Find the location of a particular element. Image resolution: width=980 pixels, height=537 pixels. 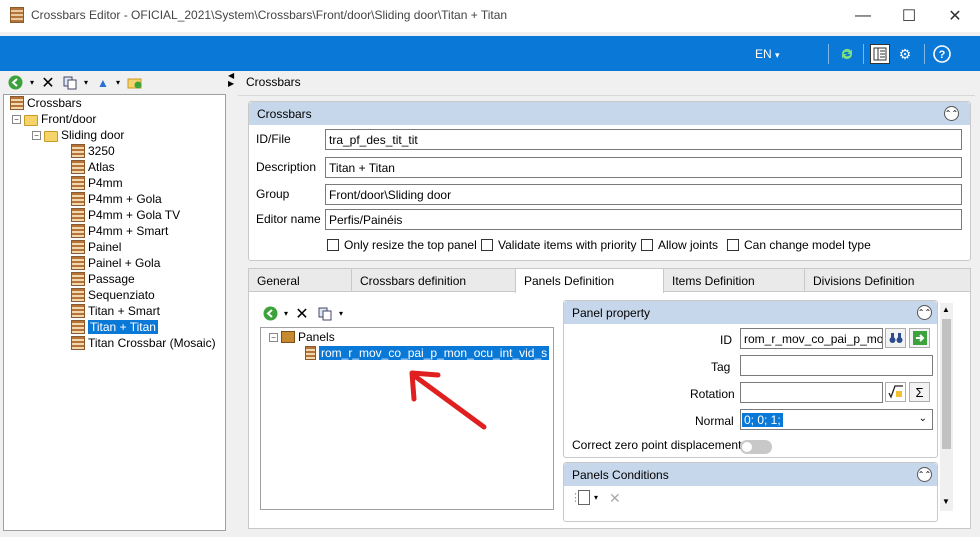

tree-item: Atlas is located at coordinates (93, 167).